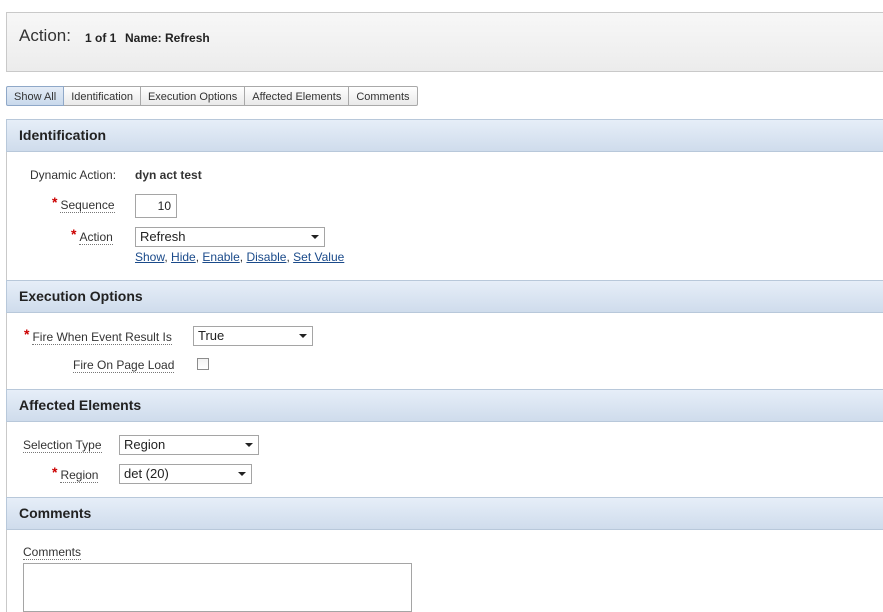 This screenshot has height=612, width=883. Describe the element at coordinates (444, 513) in the screenshot. I see `comments-heading: Comments` at that location.